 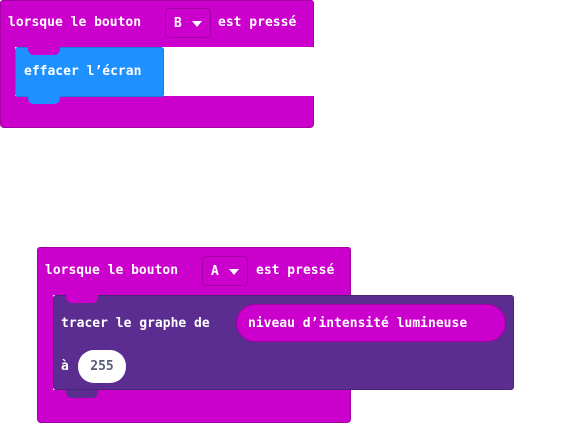 I want to click on max-value-input: 255, so click(x=102, y=366).